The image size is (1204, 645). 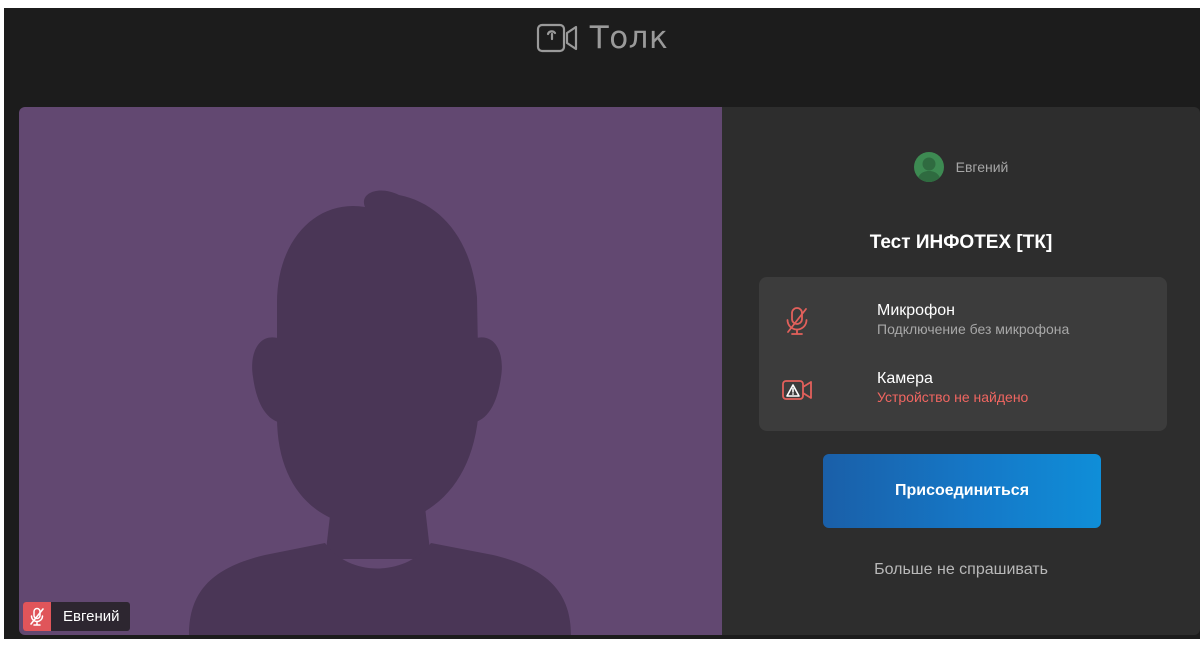 I want to click on camera-row: Камера Устройство не найдено, so click(x=963, y=392).